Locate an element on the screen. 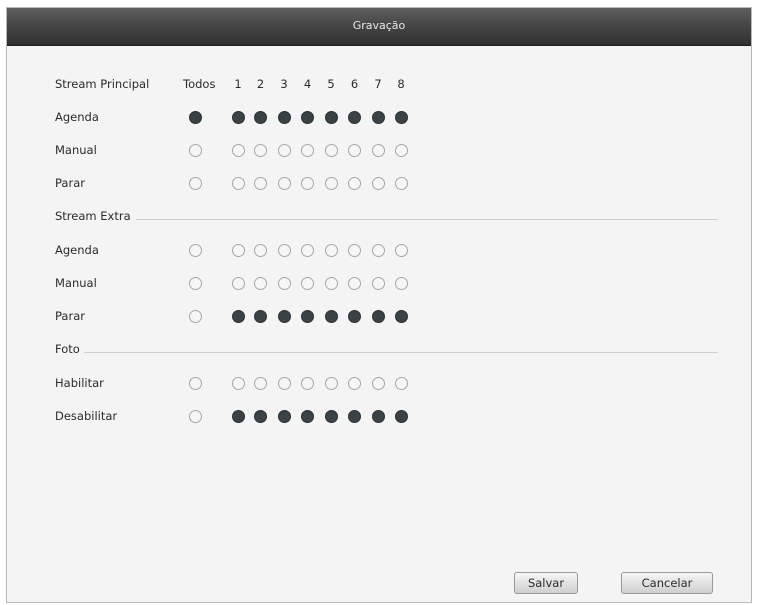 This screenshot has width=757, height=605. foto-habilitar-channel-4-radio is located at coordinates (307, 383).